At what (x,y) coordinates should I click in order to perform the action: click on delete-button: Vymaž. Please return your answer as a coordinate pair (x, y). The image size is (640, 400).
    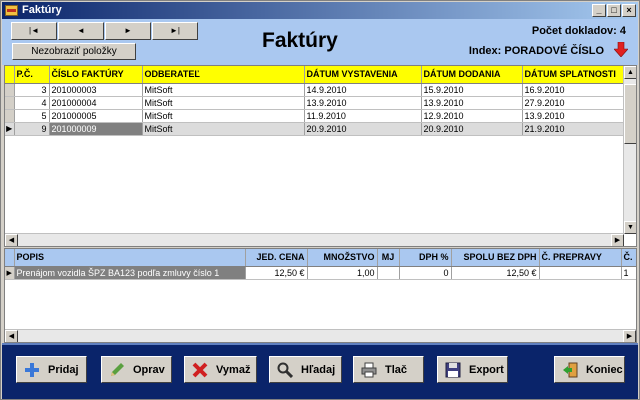
    Looking at the image, I should click on (220, 369).